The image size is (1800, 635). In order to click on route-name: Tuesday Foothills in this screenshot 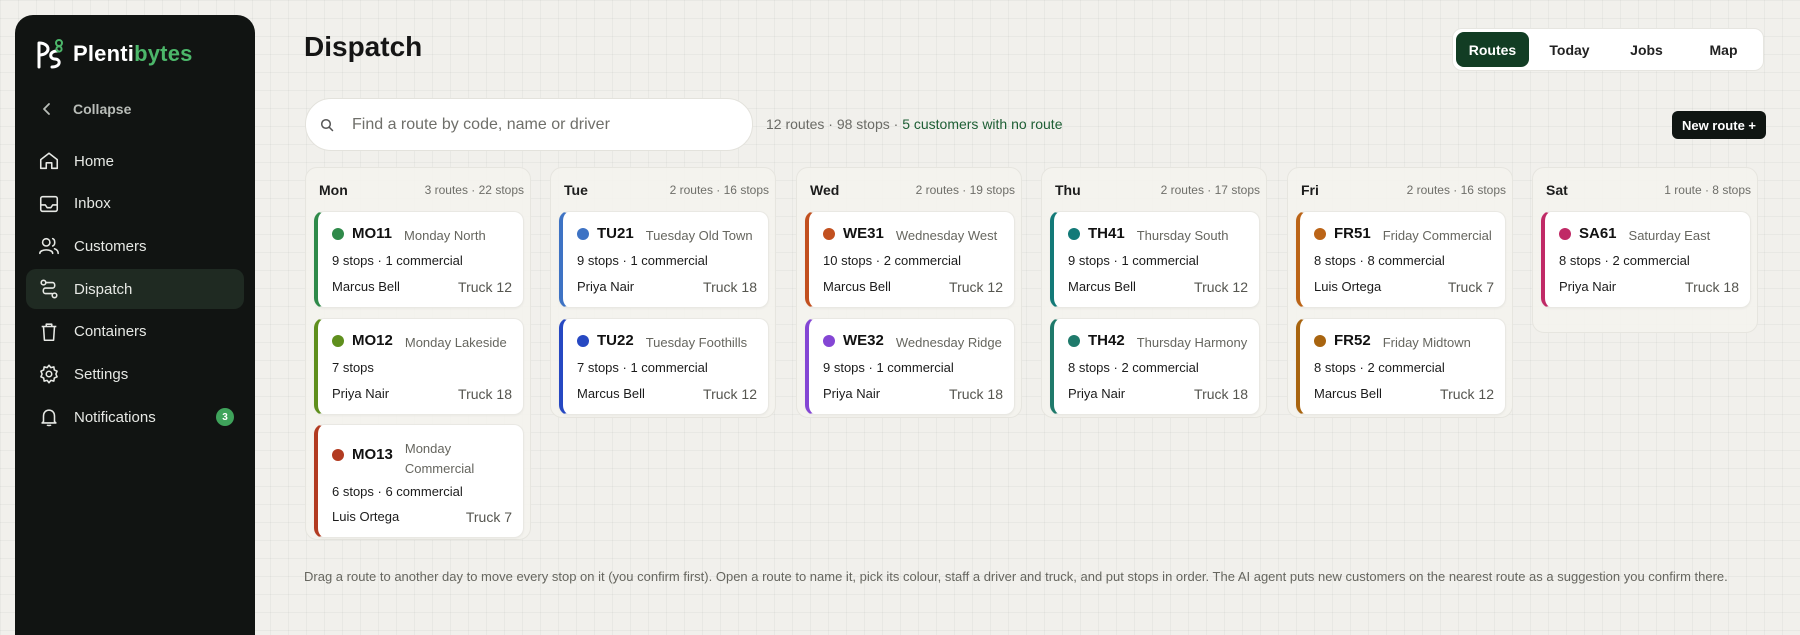, I will do `click(696, 342)`.